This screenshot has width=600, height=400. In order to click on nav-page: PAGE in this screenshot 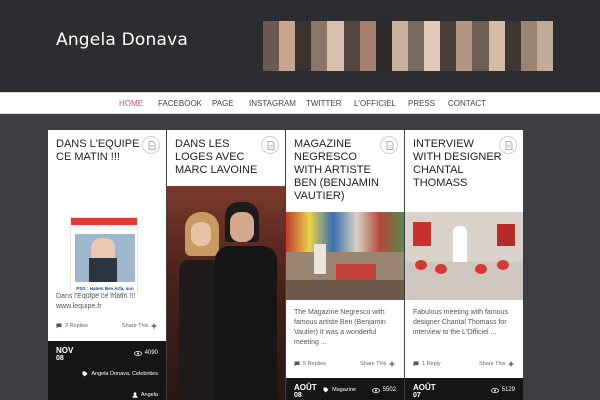, I will do `click(223, 103)`.